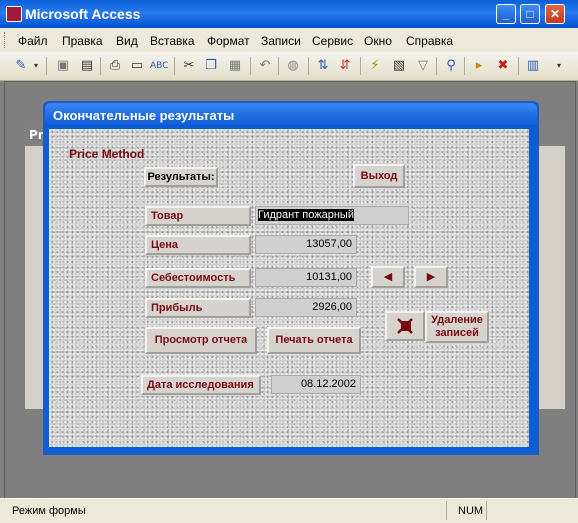 The width and height of the screenshot is (578, 523). What do you see at coordinates (457, 327) in the screenshot?
I see `delete-records-button: Удаление записей` at bounding box center [457, 327].